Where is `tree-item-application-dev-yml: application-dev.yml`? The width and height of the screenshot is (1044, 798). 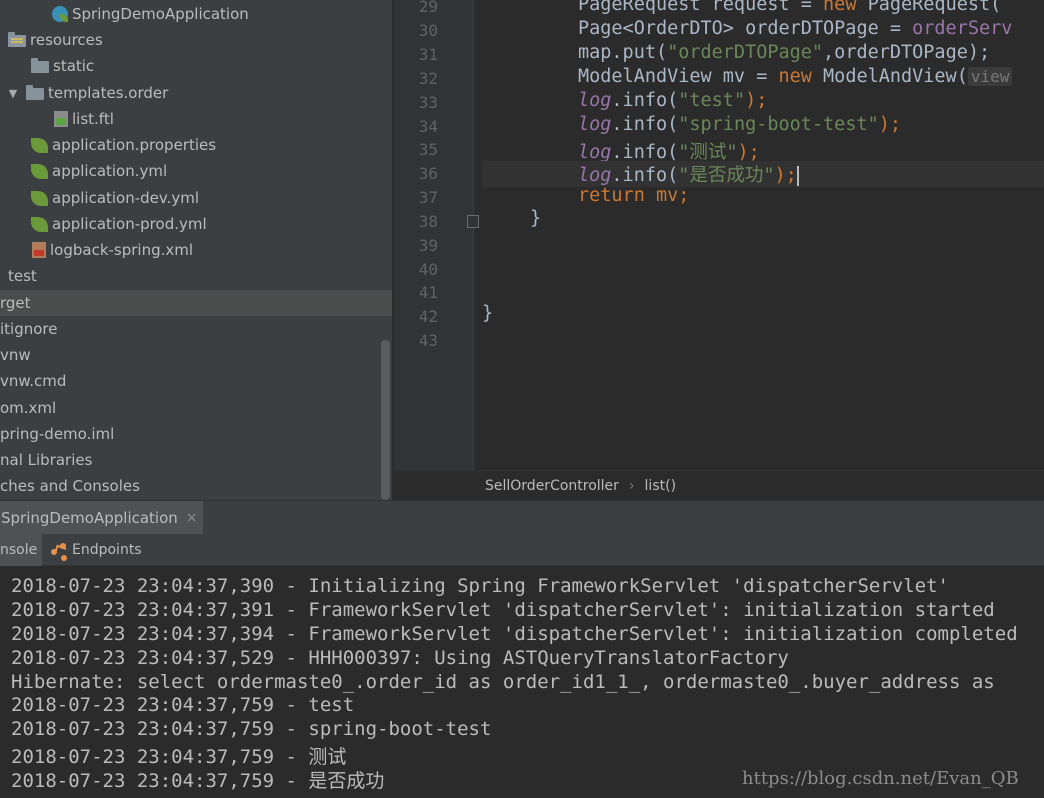 tree-item-application-dev-yml: application-dev.yml is located at coordinates (196, 198).